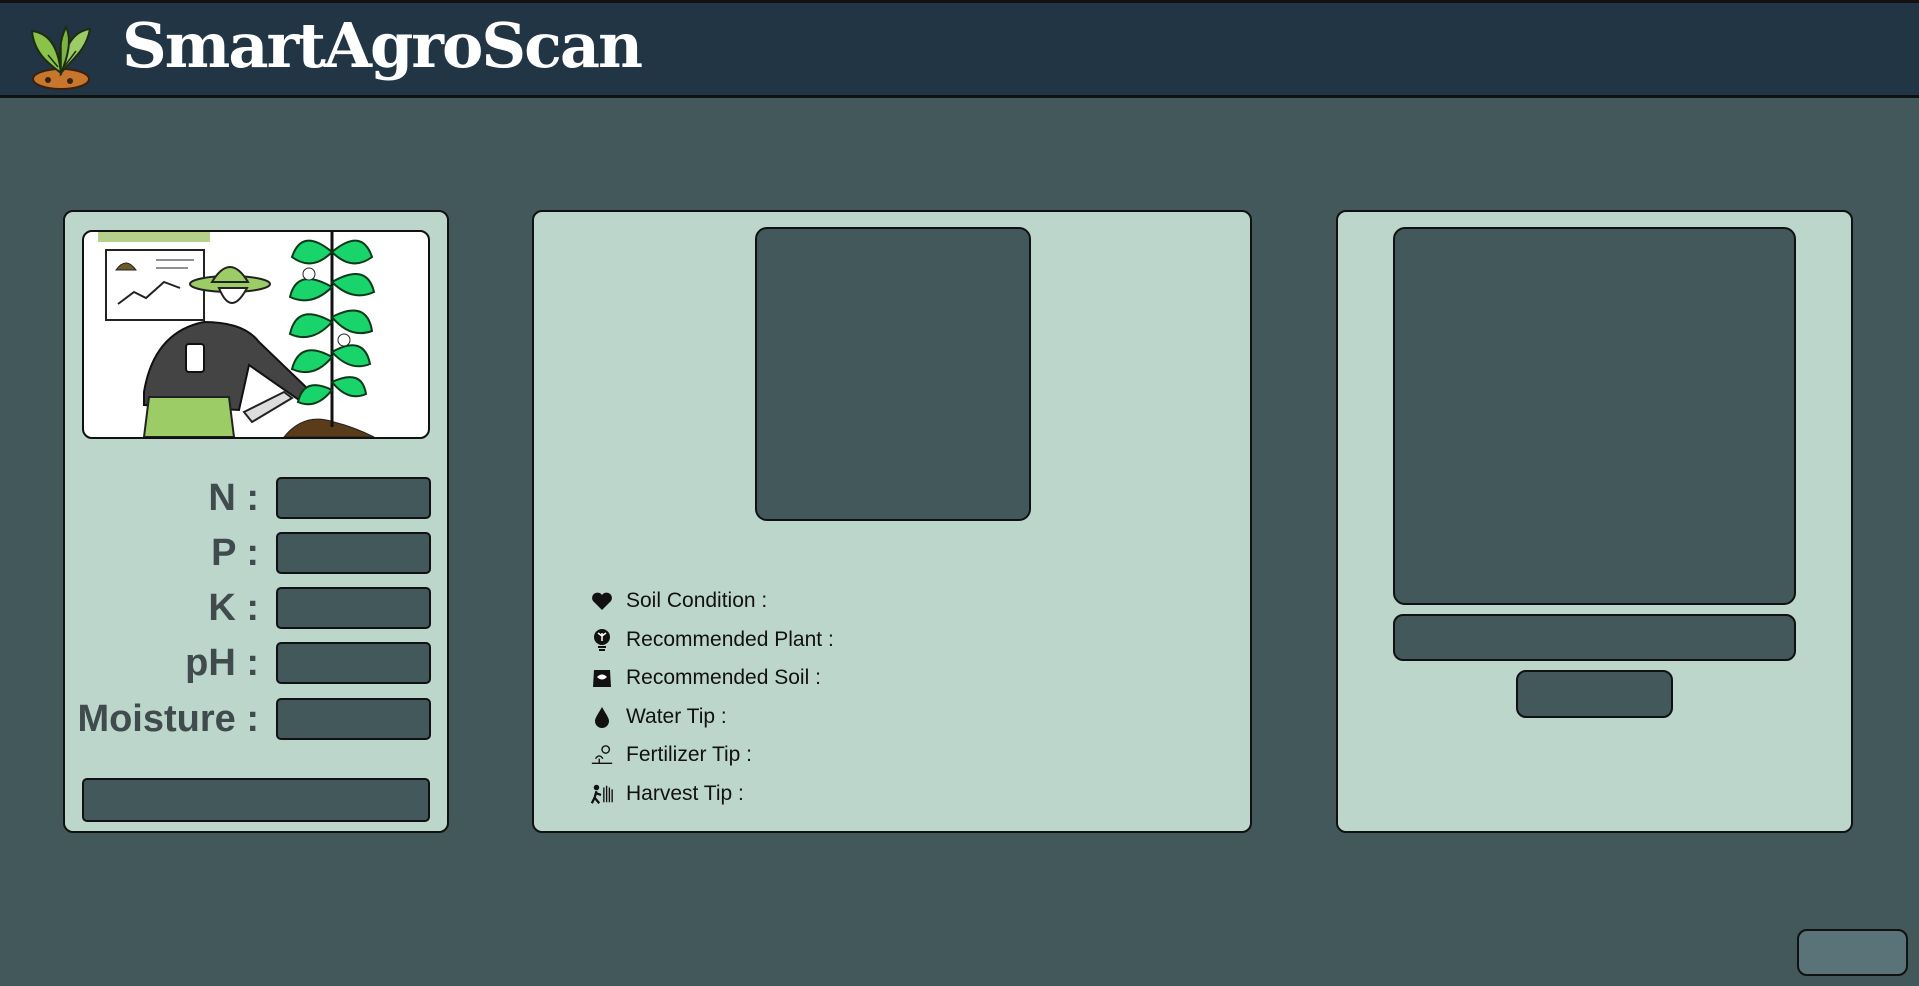 This screenshot has height=986, width=1919. I want to click on analyze-button, so click(256, 800).